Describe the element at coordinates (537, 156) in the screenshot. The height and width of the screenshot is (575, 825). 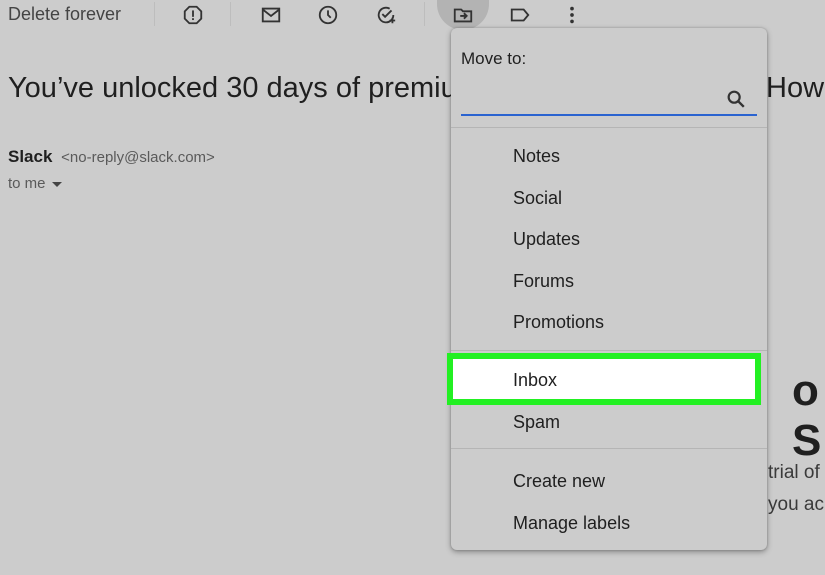
I see `menu-item-label: Notes` at that location.